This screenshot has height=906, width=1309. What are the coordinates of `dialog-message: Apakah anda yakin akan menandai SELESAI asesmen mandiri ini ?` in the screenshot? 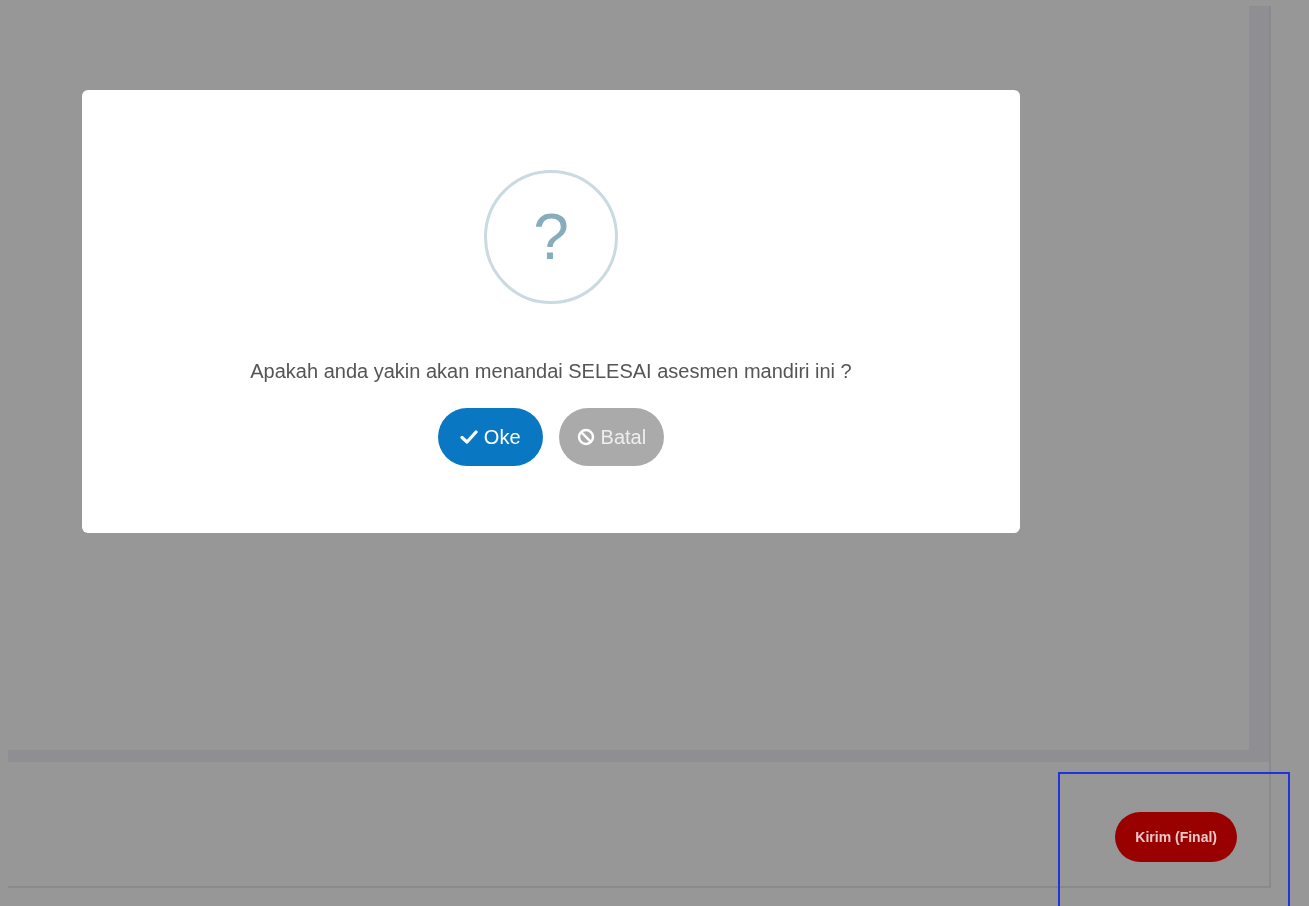 It's located at (551, 371).